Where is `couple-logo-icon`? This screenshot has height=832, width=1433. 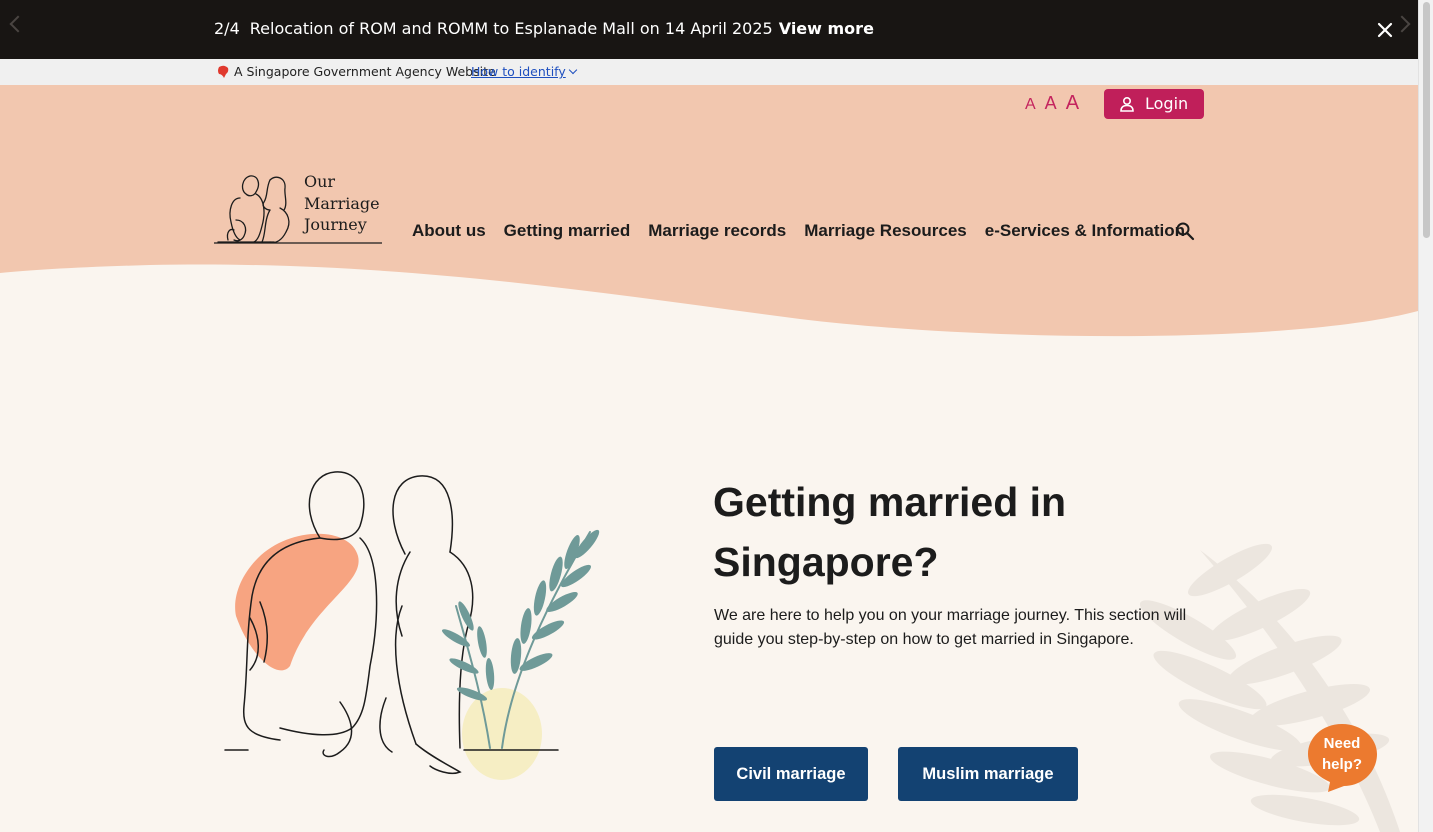 couple-logo-icon is located at coordinates (253, 209).